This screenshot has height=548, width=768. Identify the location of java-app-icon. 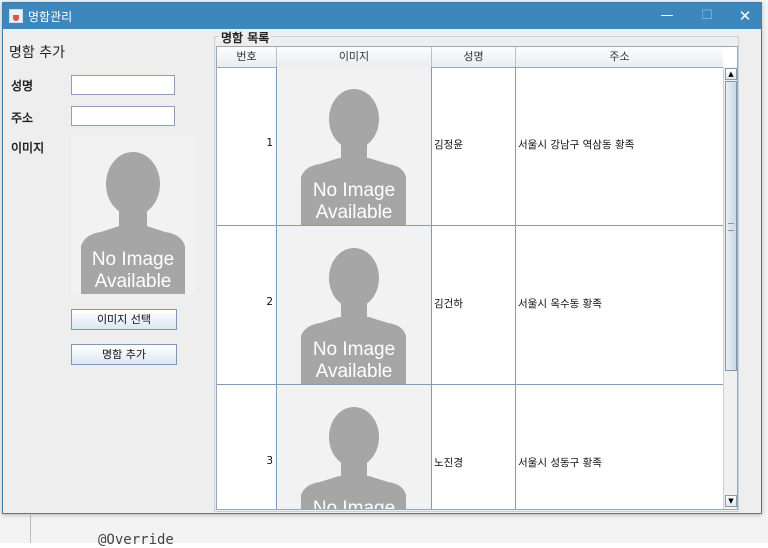
(16, 16).